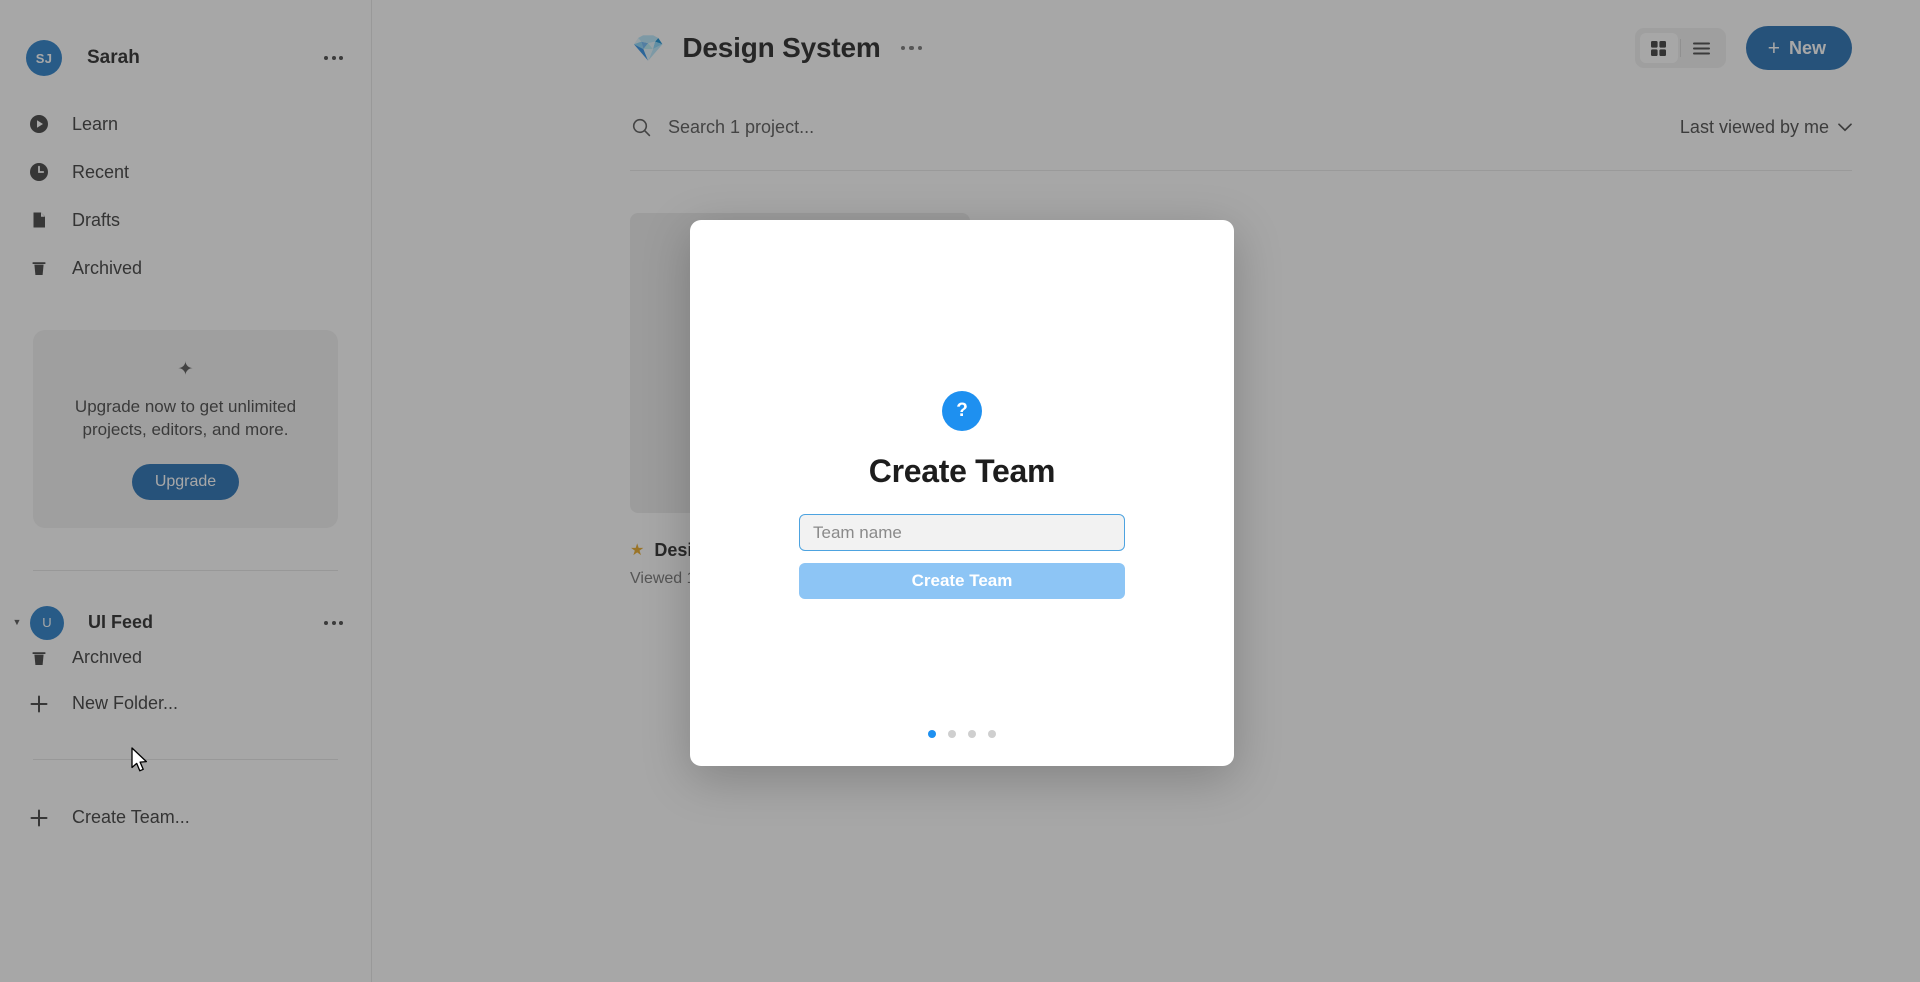 The width and height of the screenshot is (1920, 982). What do you see at coordinates (962, 581) in the screenshot?
I see `create-team-submit-button: Create Team` at bounding box center [962, 581].